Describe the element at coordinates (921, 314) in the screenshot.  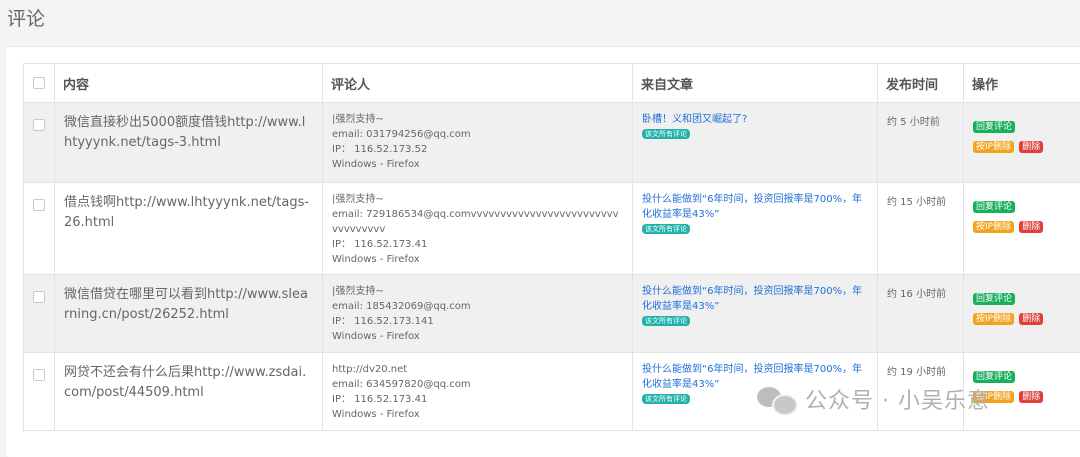
I see `publish-time: 约 16 小时前` at that location.